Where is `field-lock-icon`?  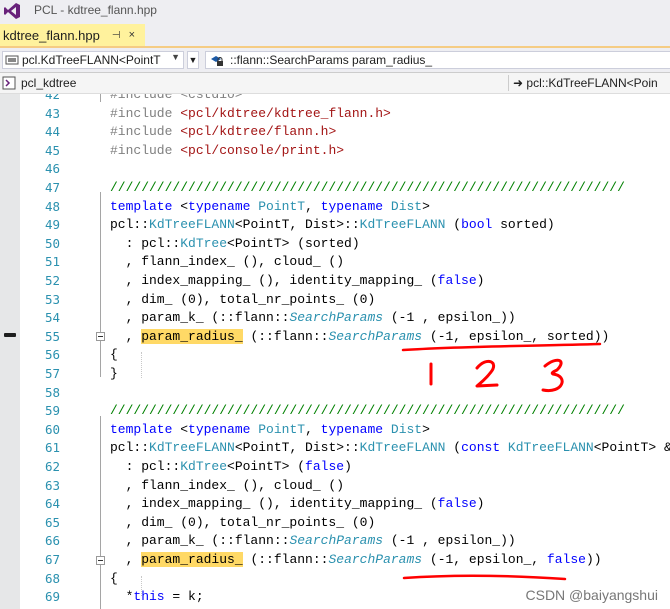
field-lock-icon is located at coordinates (217, 61).